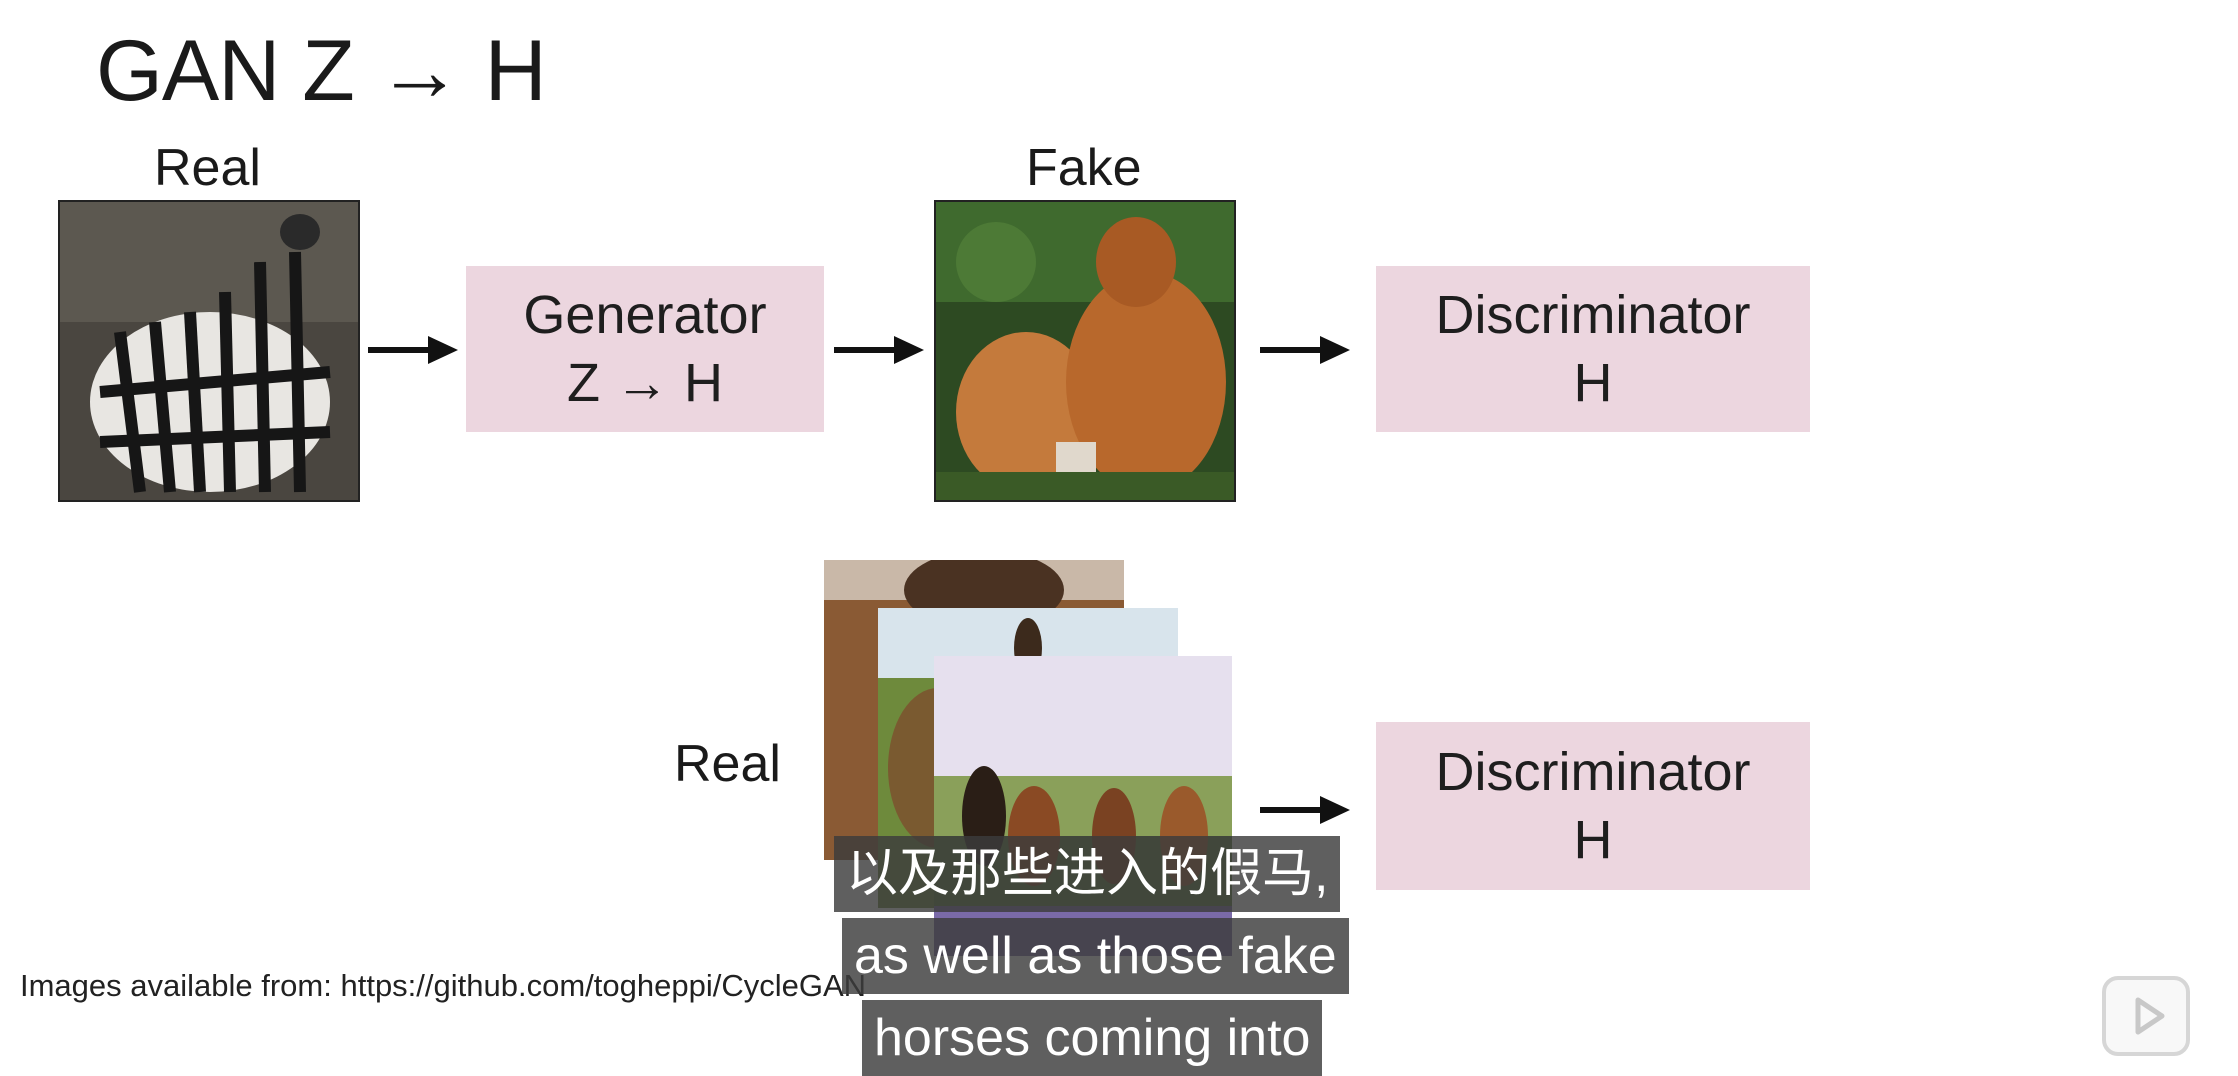 This screenshot has width=2238, height=1076. What do you see at coordinates (1593, 806) in the screenshot?
I see `discriminator-box-bottom: Discriminator H` at bounding box center [1593, 806].